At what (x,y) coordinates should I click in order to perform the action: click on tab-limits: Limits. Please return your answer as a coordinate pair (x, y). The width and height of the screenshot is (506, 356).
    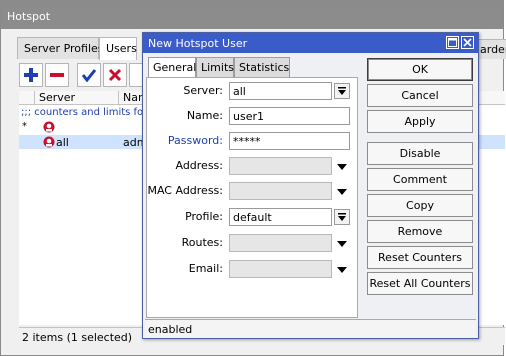
    Looking at the image, I should click on (215, 67).